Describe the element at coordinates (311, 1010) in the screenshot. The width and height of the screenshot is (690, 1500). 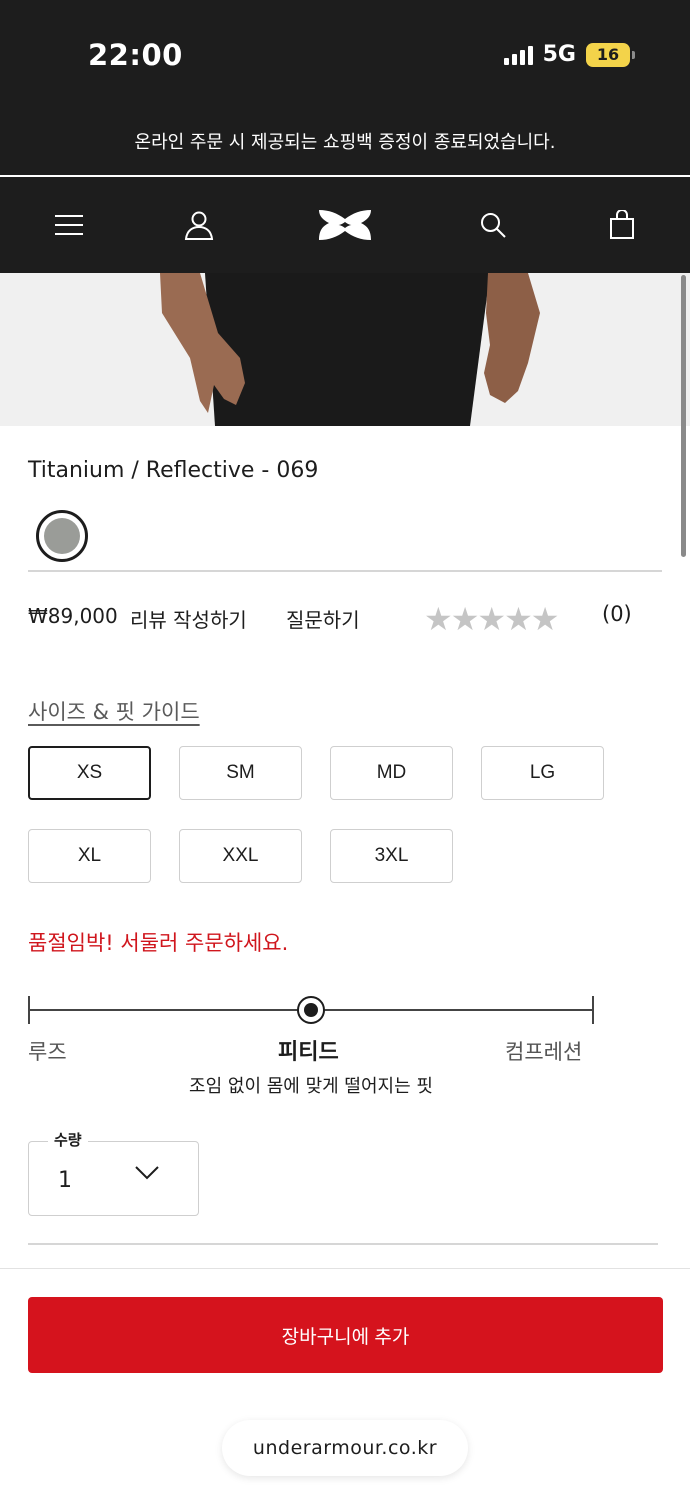
I see `fit-scale-marker` at that location.